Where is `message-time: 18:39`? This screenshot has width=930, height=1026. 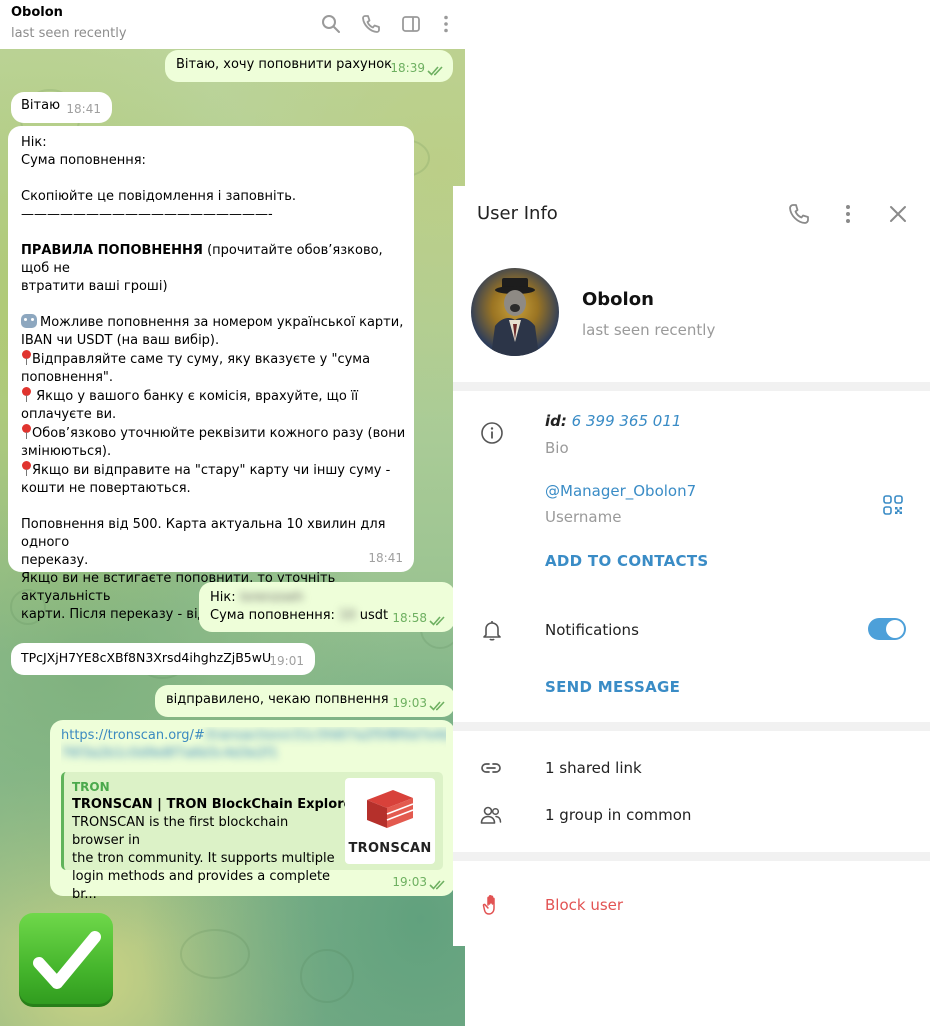 message-time: 18:39 is located at coordinates (407, 68).